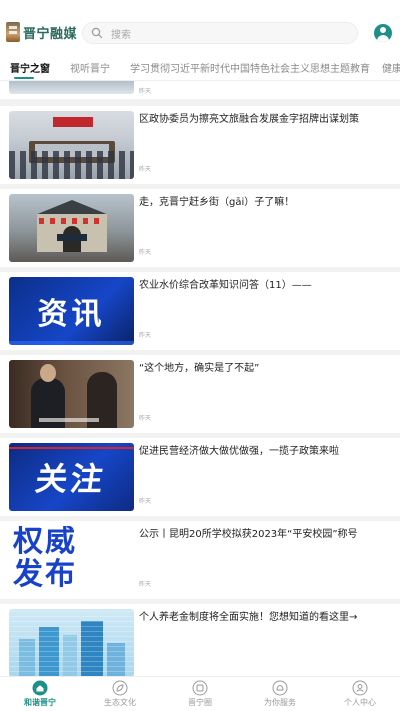 Image resolution: width=400 pixels, height=711 pixels. What do you see at coordinates (200, 688) in the screenshot?
I see `circle-icon` at bounding box center [200, 688].